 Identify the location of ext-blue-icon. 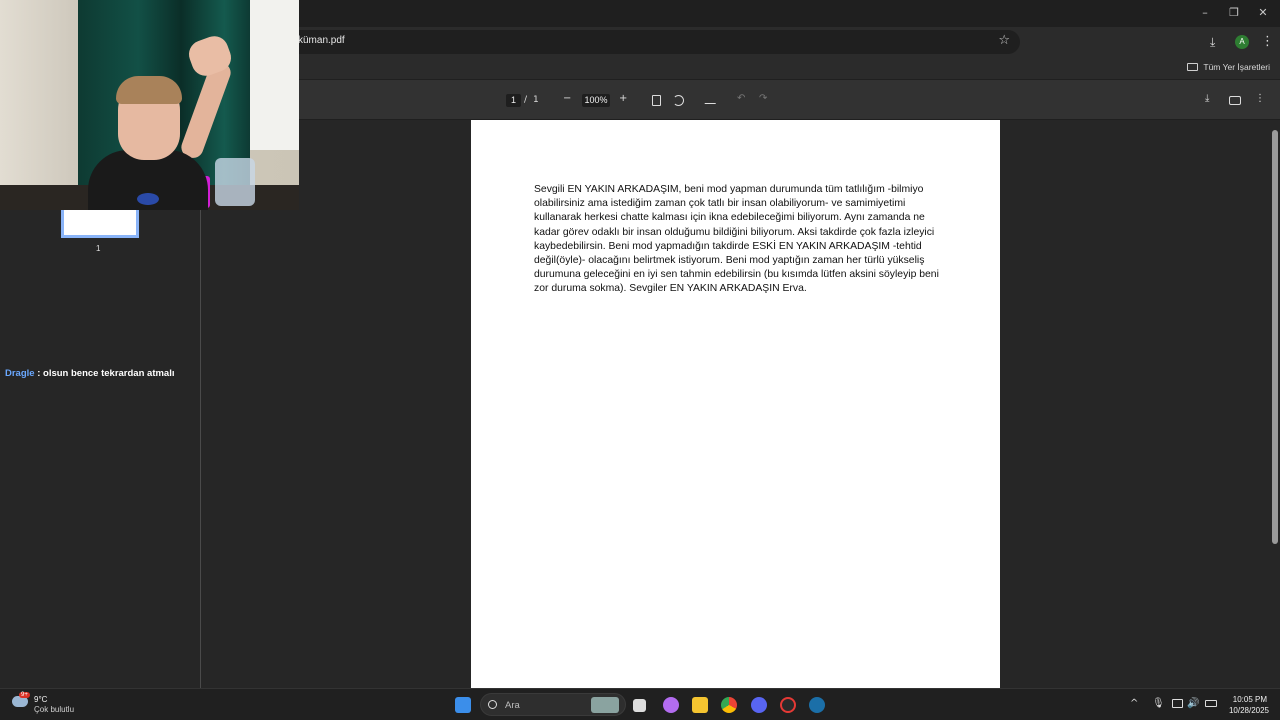
(1061, 42).